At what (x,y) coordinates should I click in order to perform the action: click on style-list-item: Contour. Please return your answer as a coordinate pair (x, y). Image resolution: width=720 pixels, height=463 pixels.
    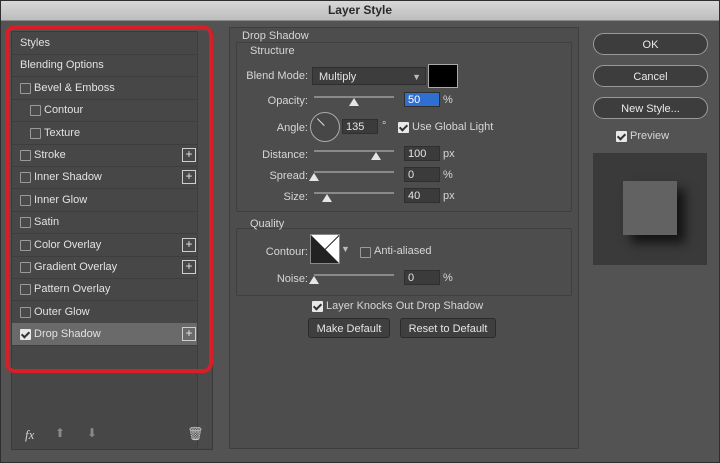
    Looking at the image, I should click on (105, 111).